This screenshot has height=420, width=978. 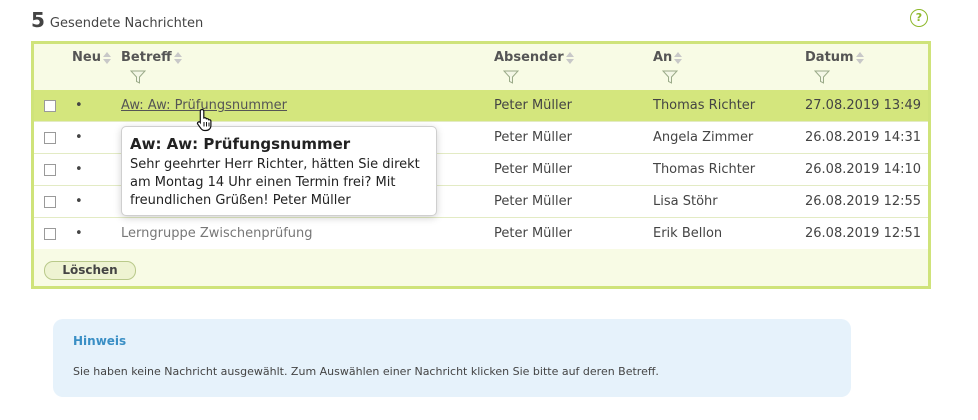 I want to click on table-header: Neu Betreff Absender An Datum, so click(x=481, y=67).